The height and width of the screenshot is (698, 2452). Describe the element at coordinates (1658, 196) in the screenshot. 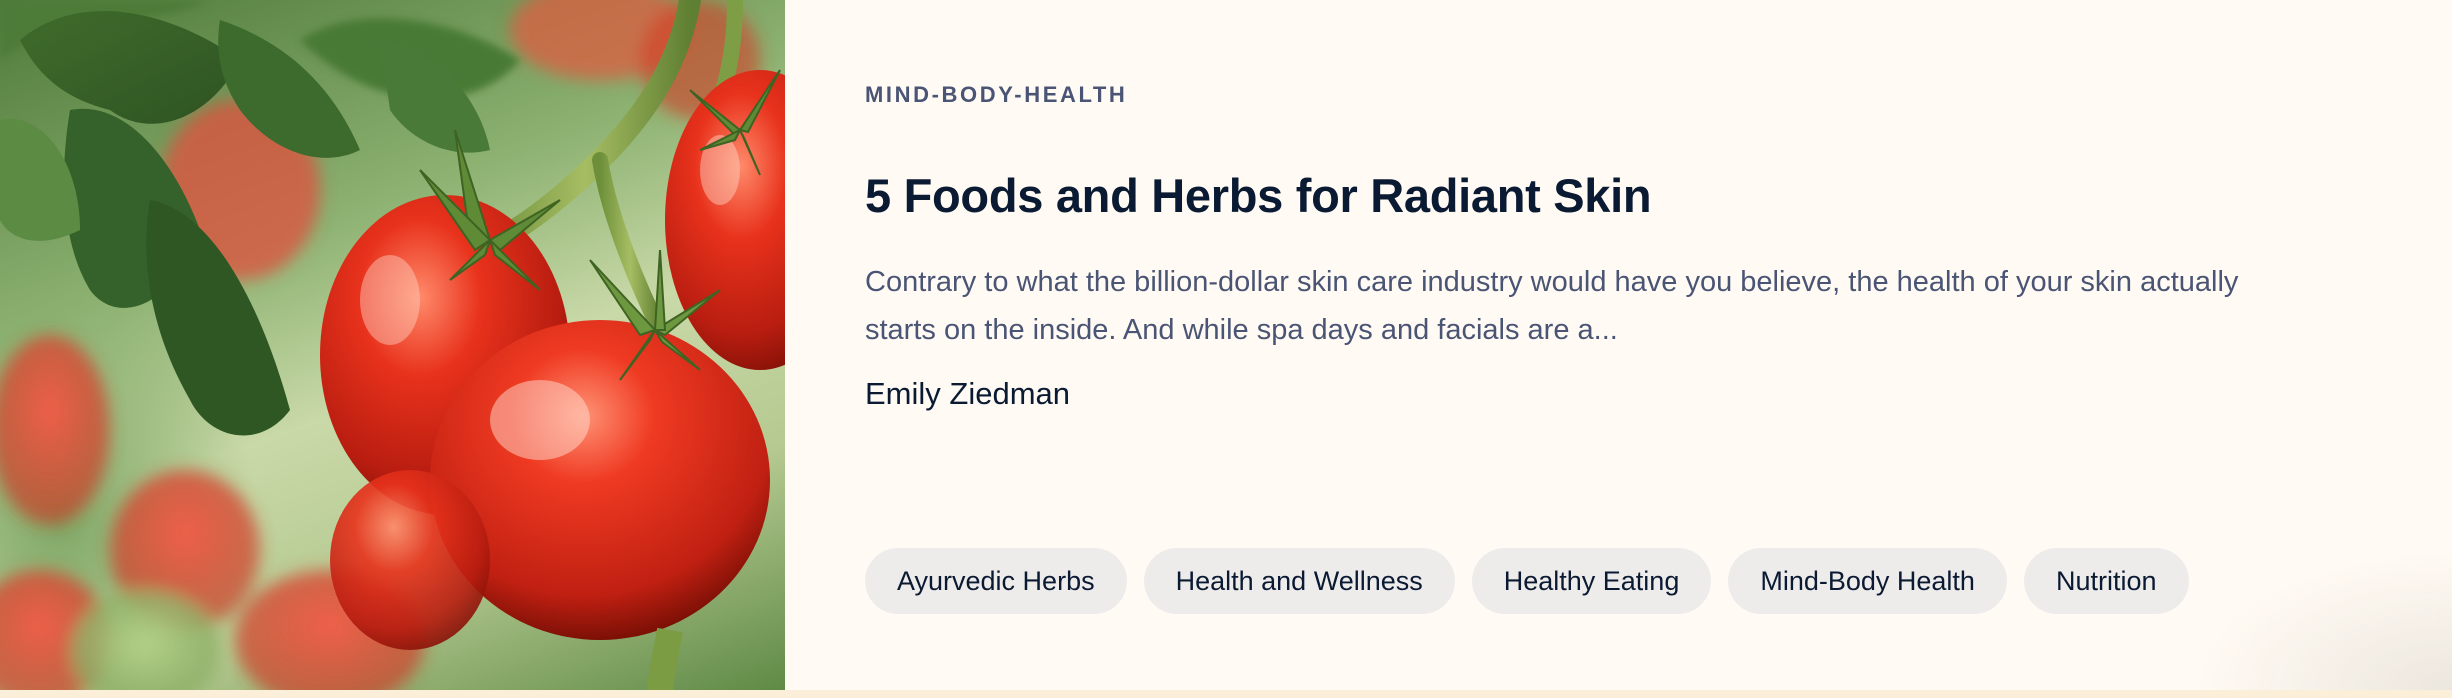

I see `article-title: 5 Foods and Herbs for Radiant Skin` at that location.